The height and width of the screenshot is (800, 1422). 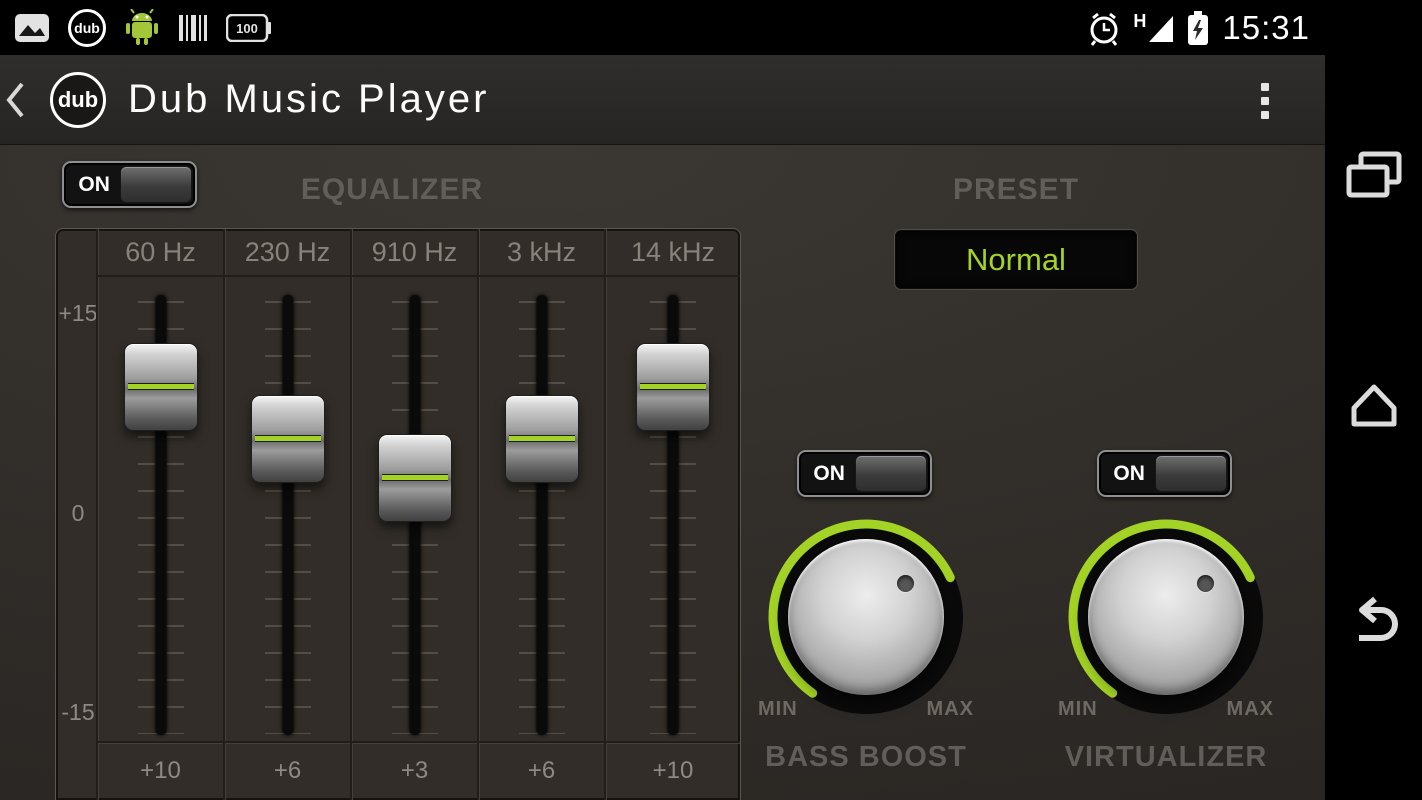 I want to click on app-title: Dub Music Player, so click(x=309, y=99).